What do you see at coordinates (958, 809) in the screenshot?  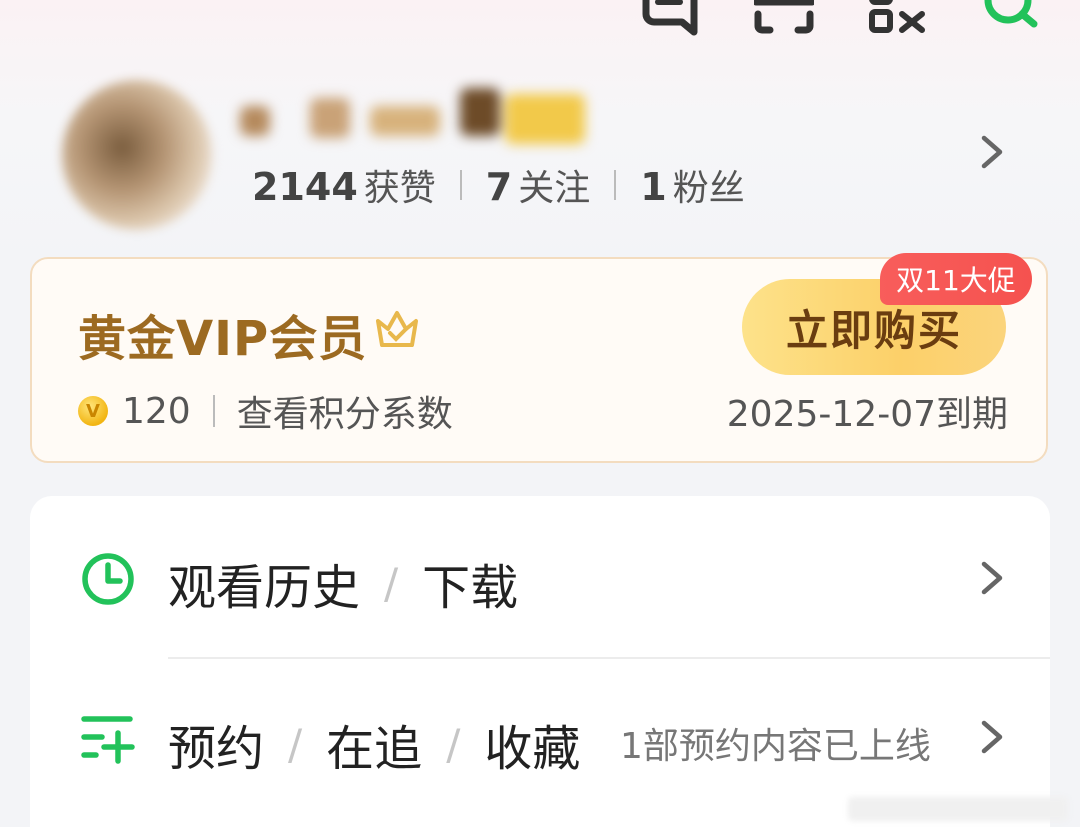 I see `watermark-blurred` at bounding box center [958, 809].